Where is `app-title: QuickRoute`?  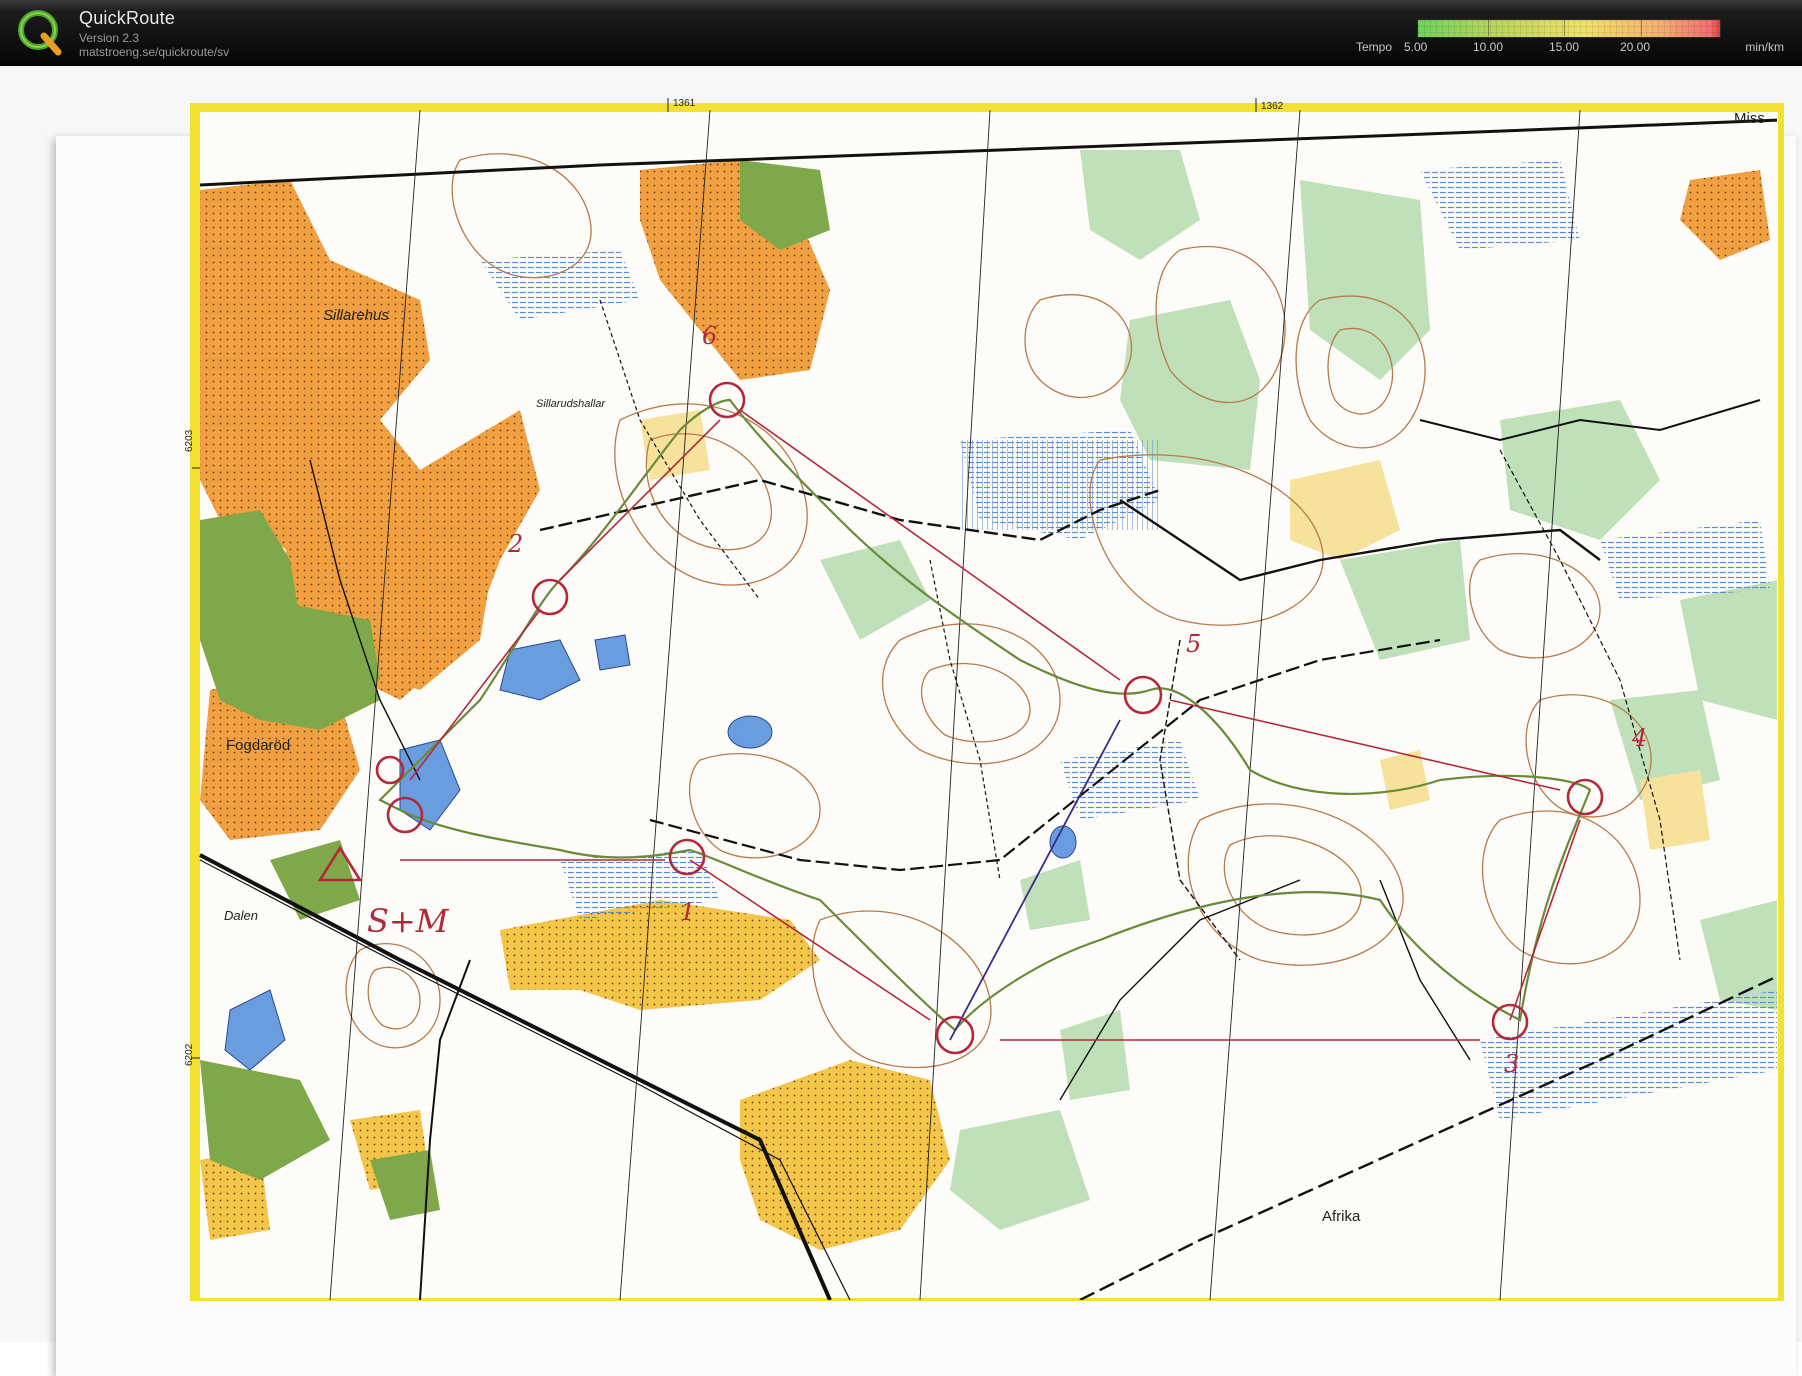
app-title: QuickRoute is located at coordinates (127, 18).